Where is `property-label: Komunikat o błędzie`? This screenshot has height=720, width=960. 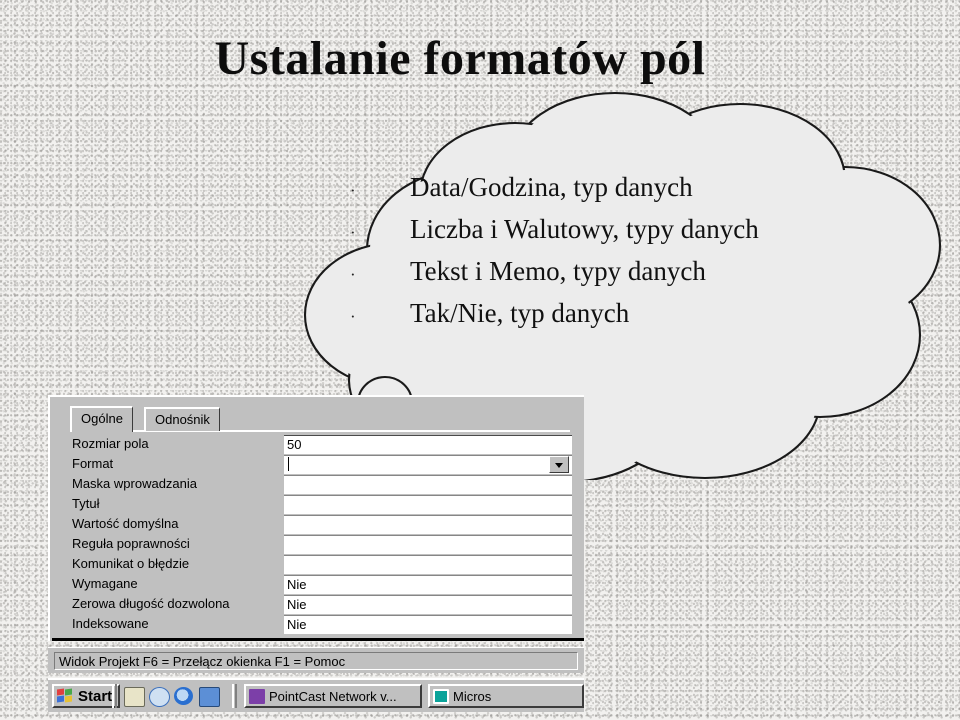
property-label: Komunikat o błędzie is located at coordinates (131, 563).